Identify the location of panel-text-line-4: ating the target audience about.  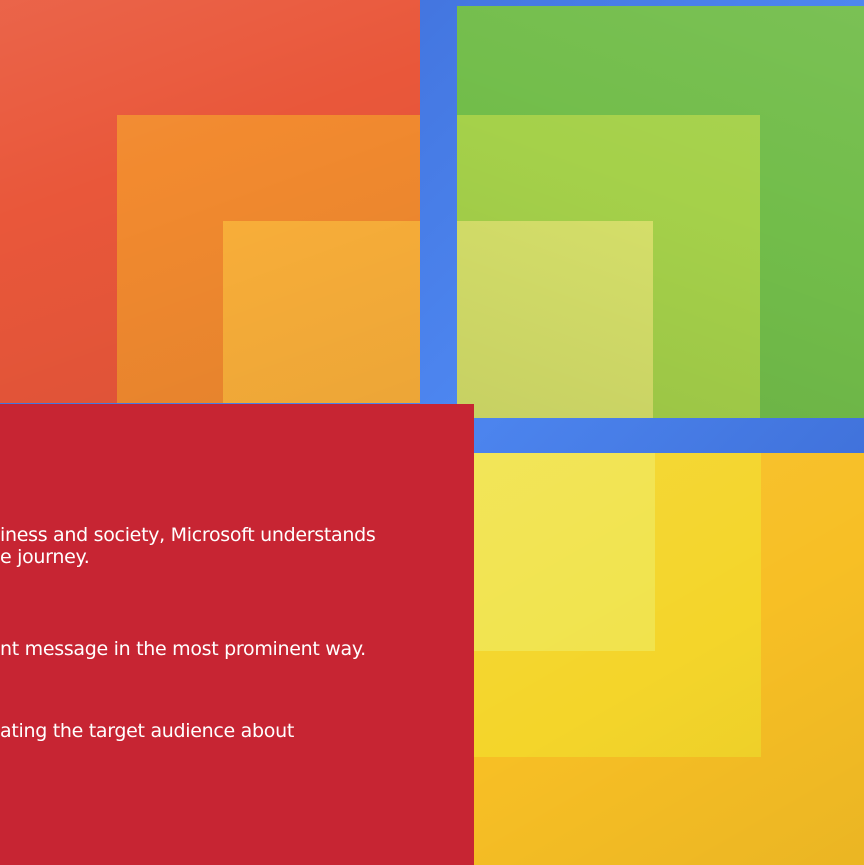
(147, 731).